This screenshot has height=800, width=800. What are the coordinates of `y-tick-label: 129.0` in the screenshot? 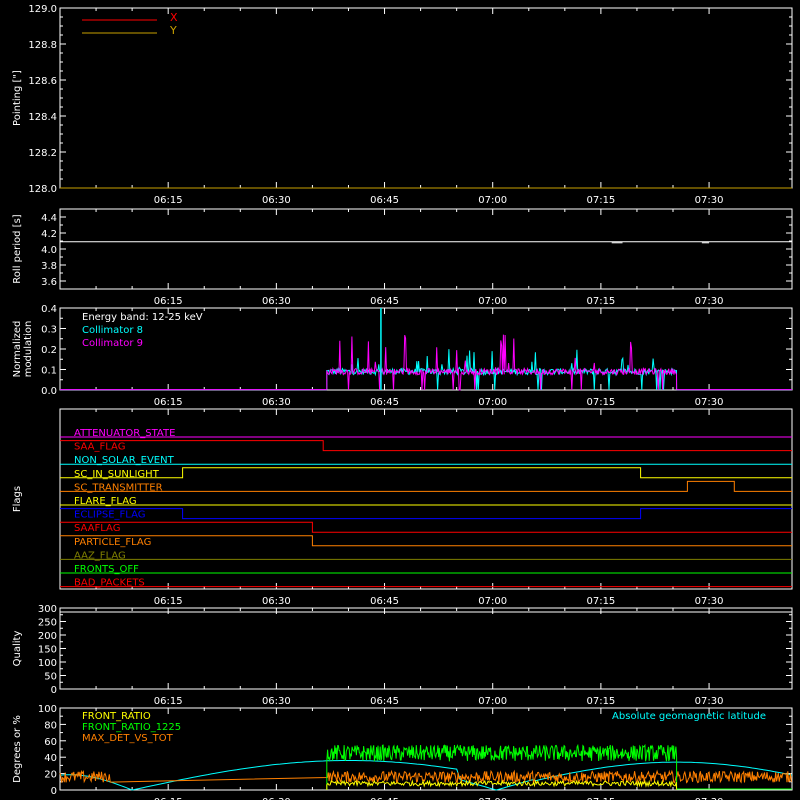 It's located at (42, 9).